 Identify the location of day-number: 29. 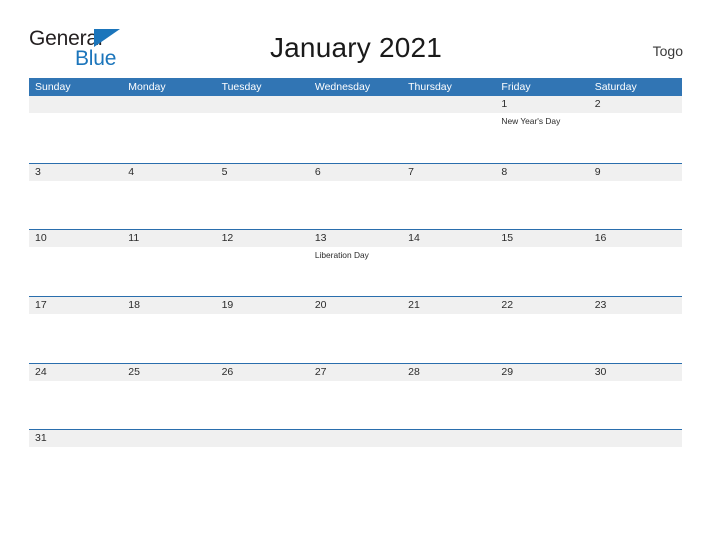
(507, 371).